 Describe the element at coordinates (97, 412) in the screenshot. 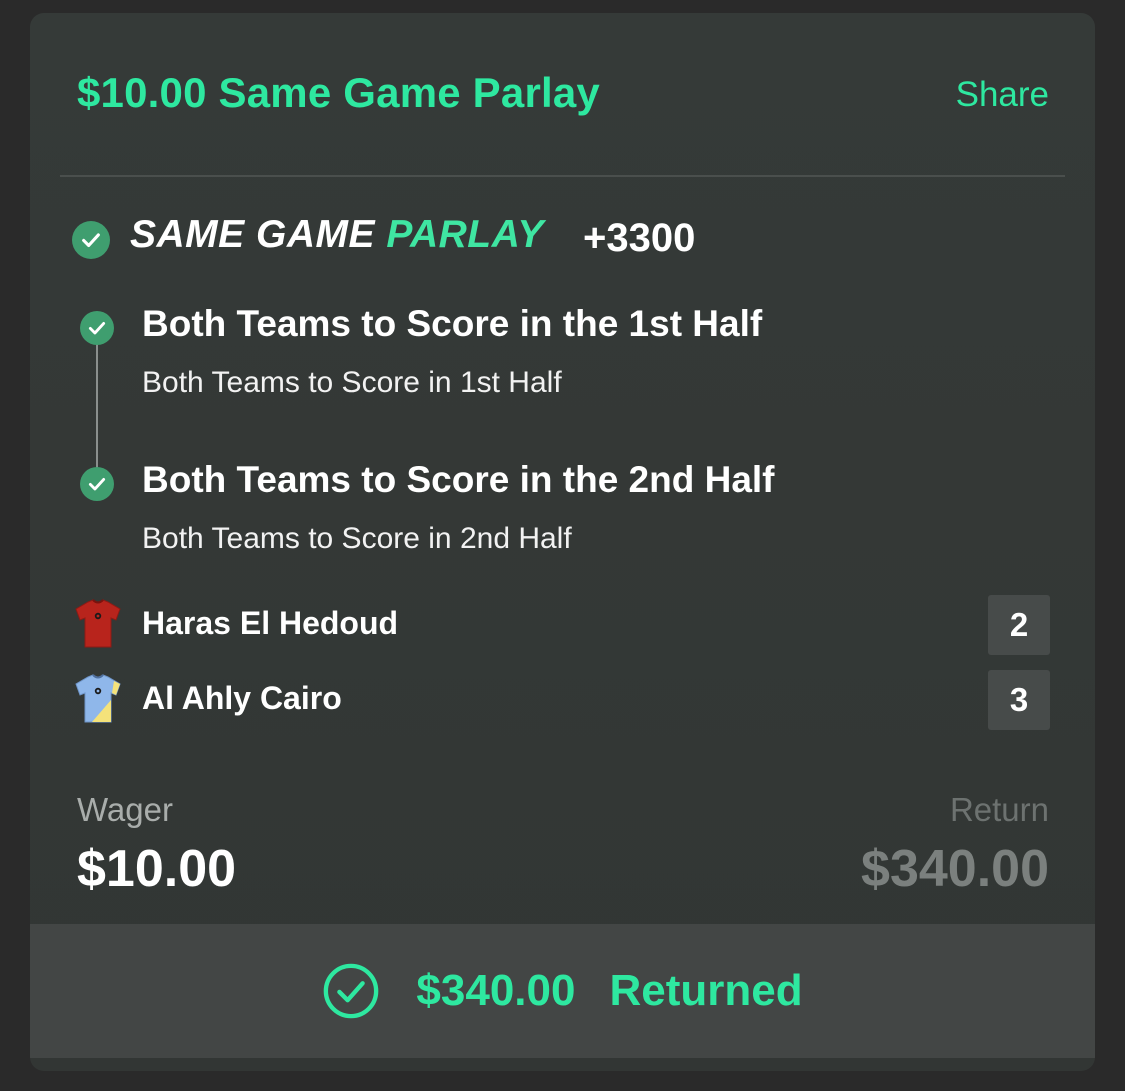

I see `leg-connector-line` at that location.